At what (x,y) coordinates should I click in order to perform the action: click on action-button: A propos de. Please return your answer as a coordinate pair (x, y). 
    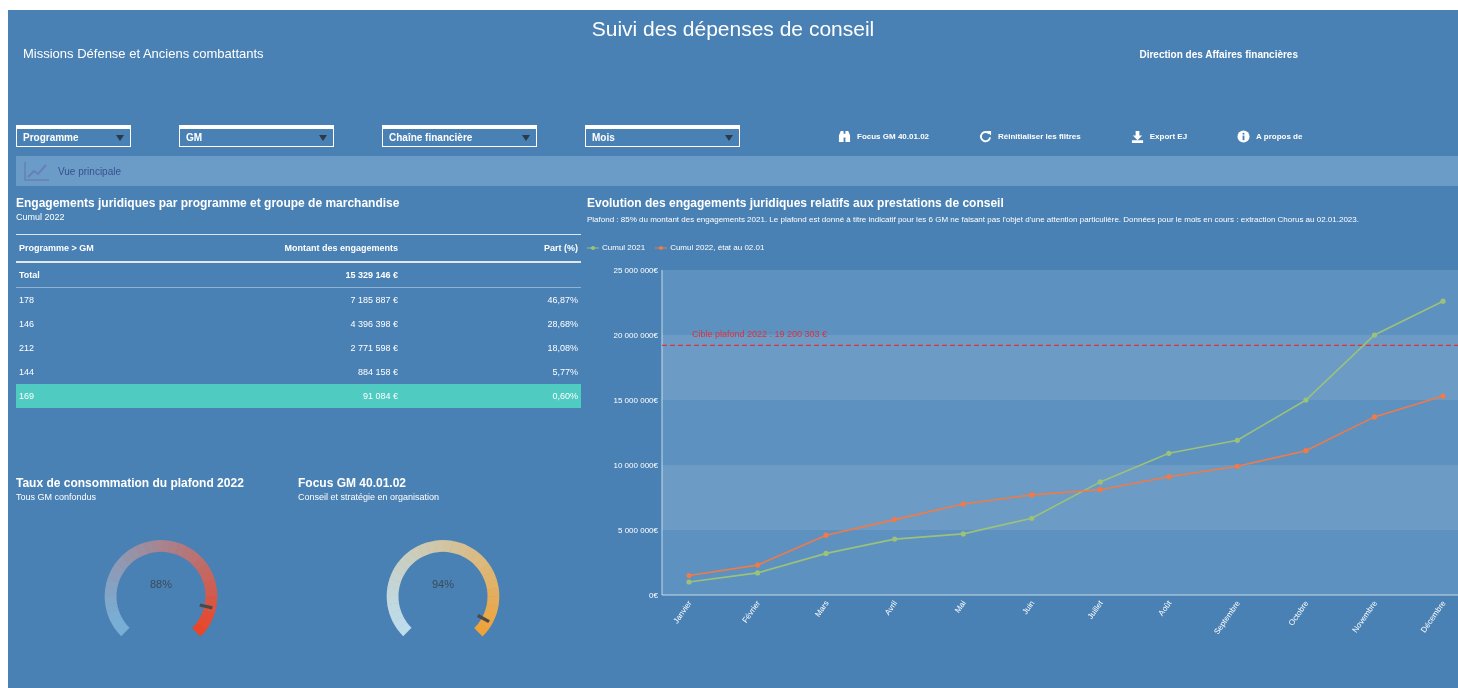
    Looking at the image, I should click on (1270, 136).